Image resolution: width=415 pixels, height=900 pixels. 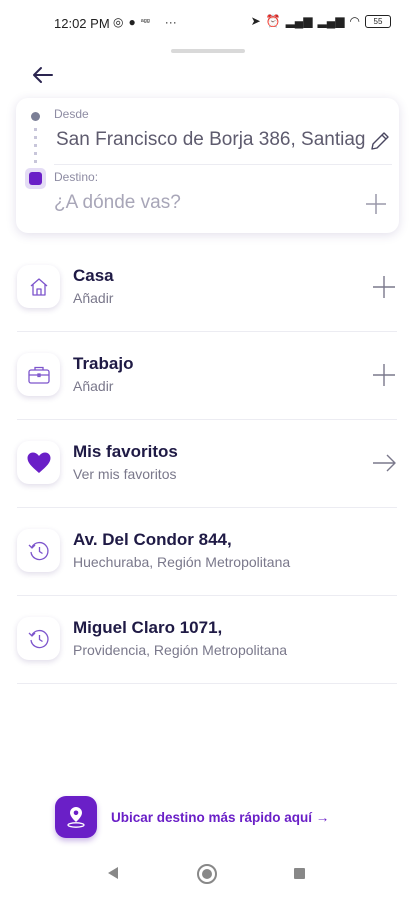 I want to click on heart-icon-box, so click(x=38, y=462).